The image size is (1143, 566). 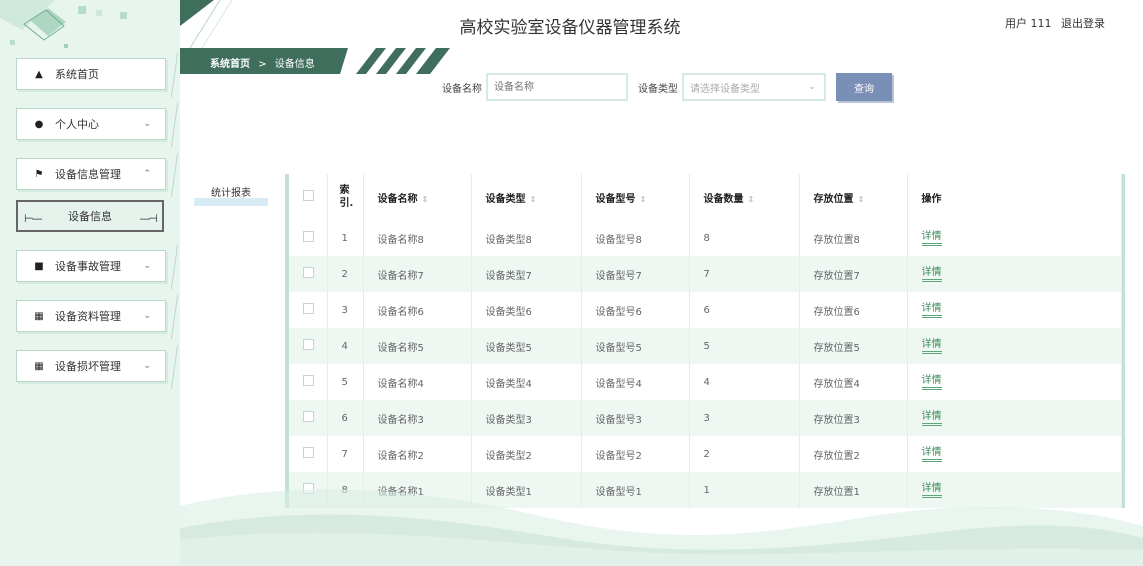 I want to click on header-model: 设备型号 ⇕, so click(x=635, y=197).